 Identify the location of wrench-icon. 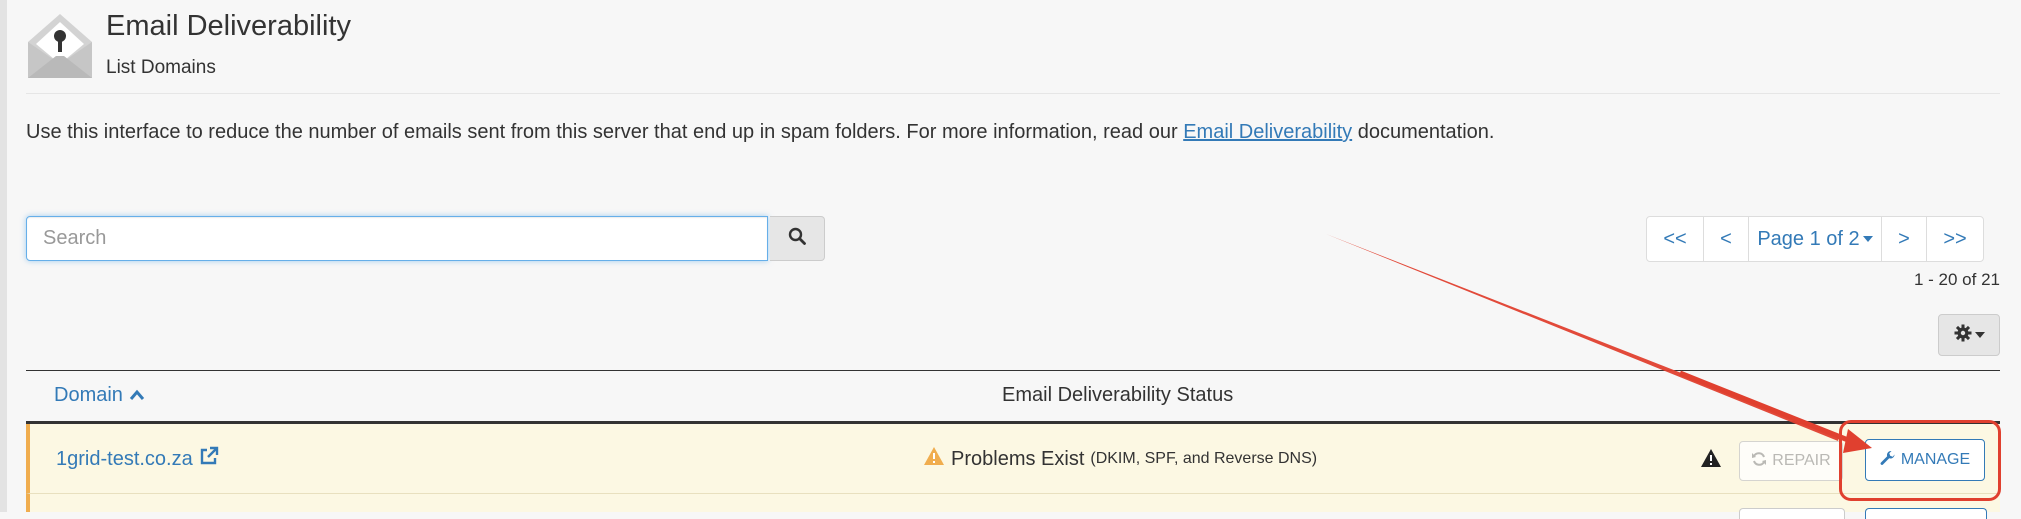
(1888, 460).